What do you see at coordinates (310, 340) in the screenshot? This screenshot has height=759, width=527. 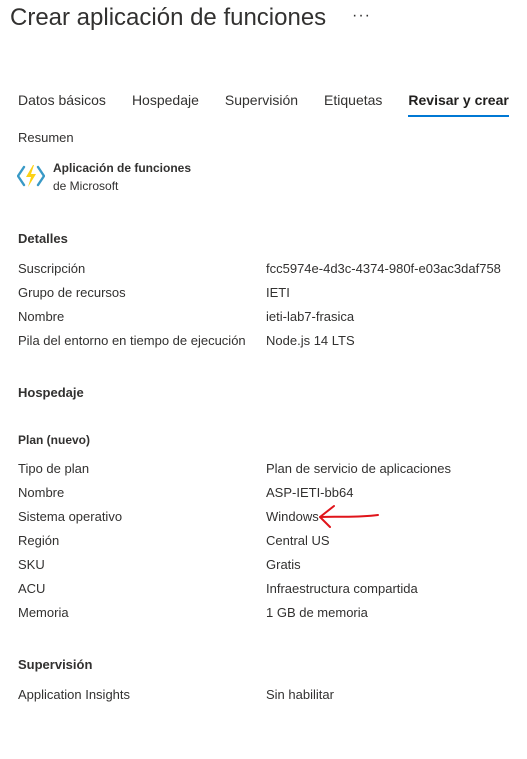 I see `detail-value-pila-entorno: Node.js 14 LTS` at bounding box center [310, 340].